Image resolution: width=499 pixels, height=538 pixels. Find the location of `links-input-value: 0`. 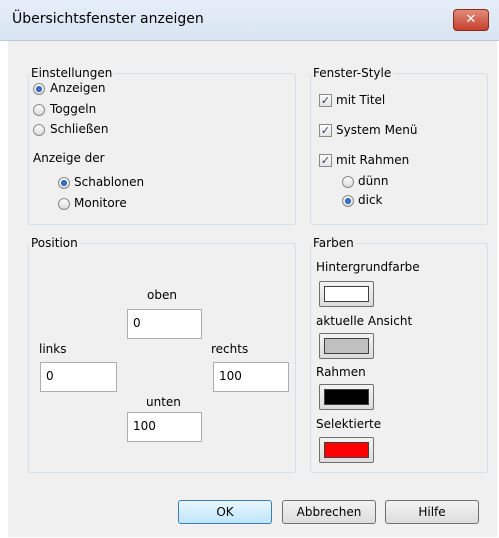

links-input-value: 0 is located at coordinates (50, 376).